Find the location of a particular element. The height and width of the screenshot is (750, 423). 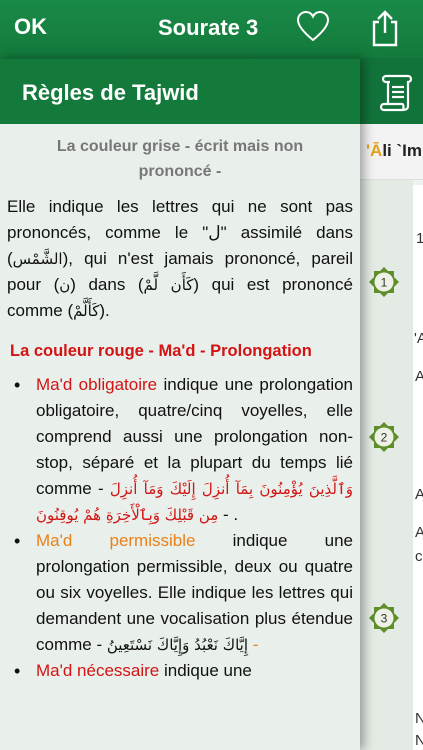

arabic-example: إِيَّاكَ نَعْبُدُ وَإِيَّاكَ نَسْتَعِينُ is located at coordinates (177, 645).